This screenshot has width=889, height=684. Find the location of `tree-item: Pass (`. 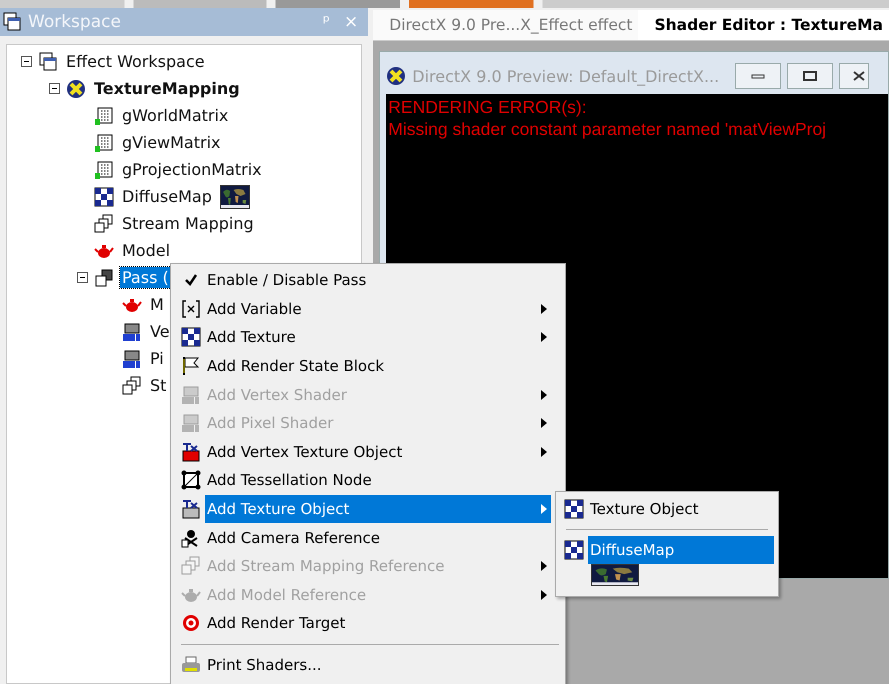

tree-item: Pass ( is located at coordinates (145, 277).